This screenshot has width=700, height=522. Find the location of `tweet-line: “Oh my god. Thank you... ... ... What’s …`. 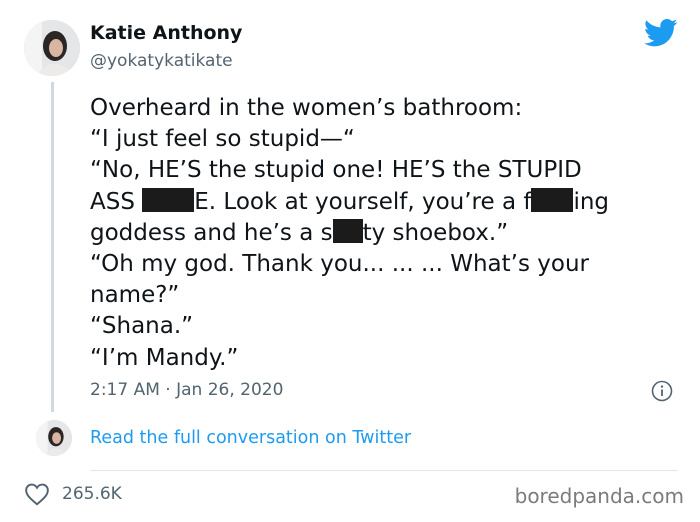

tweet-line: “Oh my god. Thank you... ... ... What’s … is located at coordinates (390, 264).